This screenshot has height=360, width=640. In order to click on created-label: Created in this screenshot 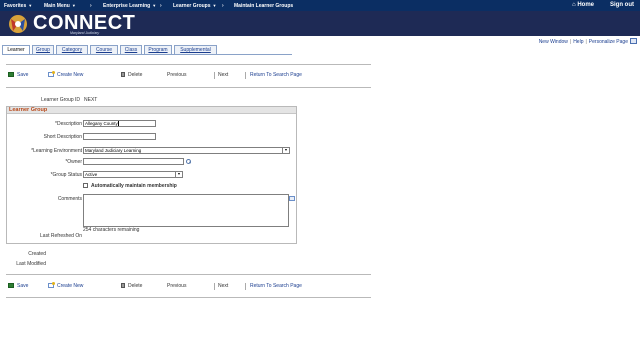, I will do `click(37, 254)`.